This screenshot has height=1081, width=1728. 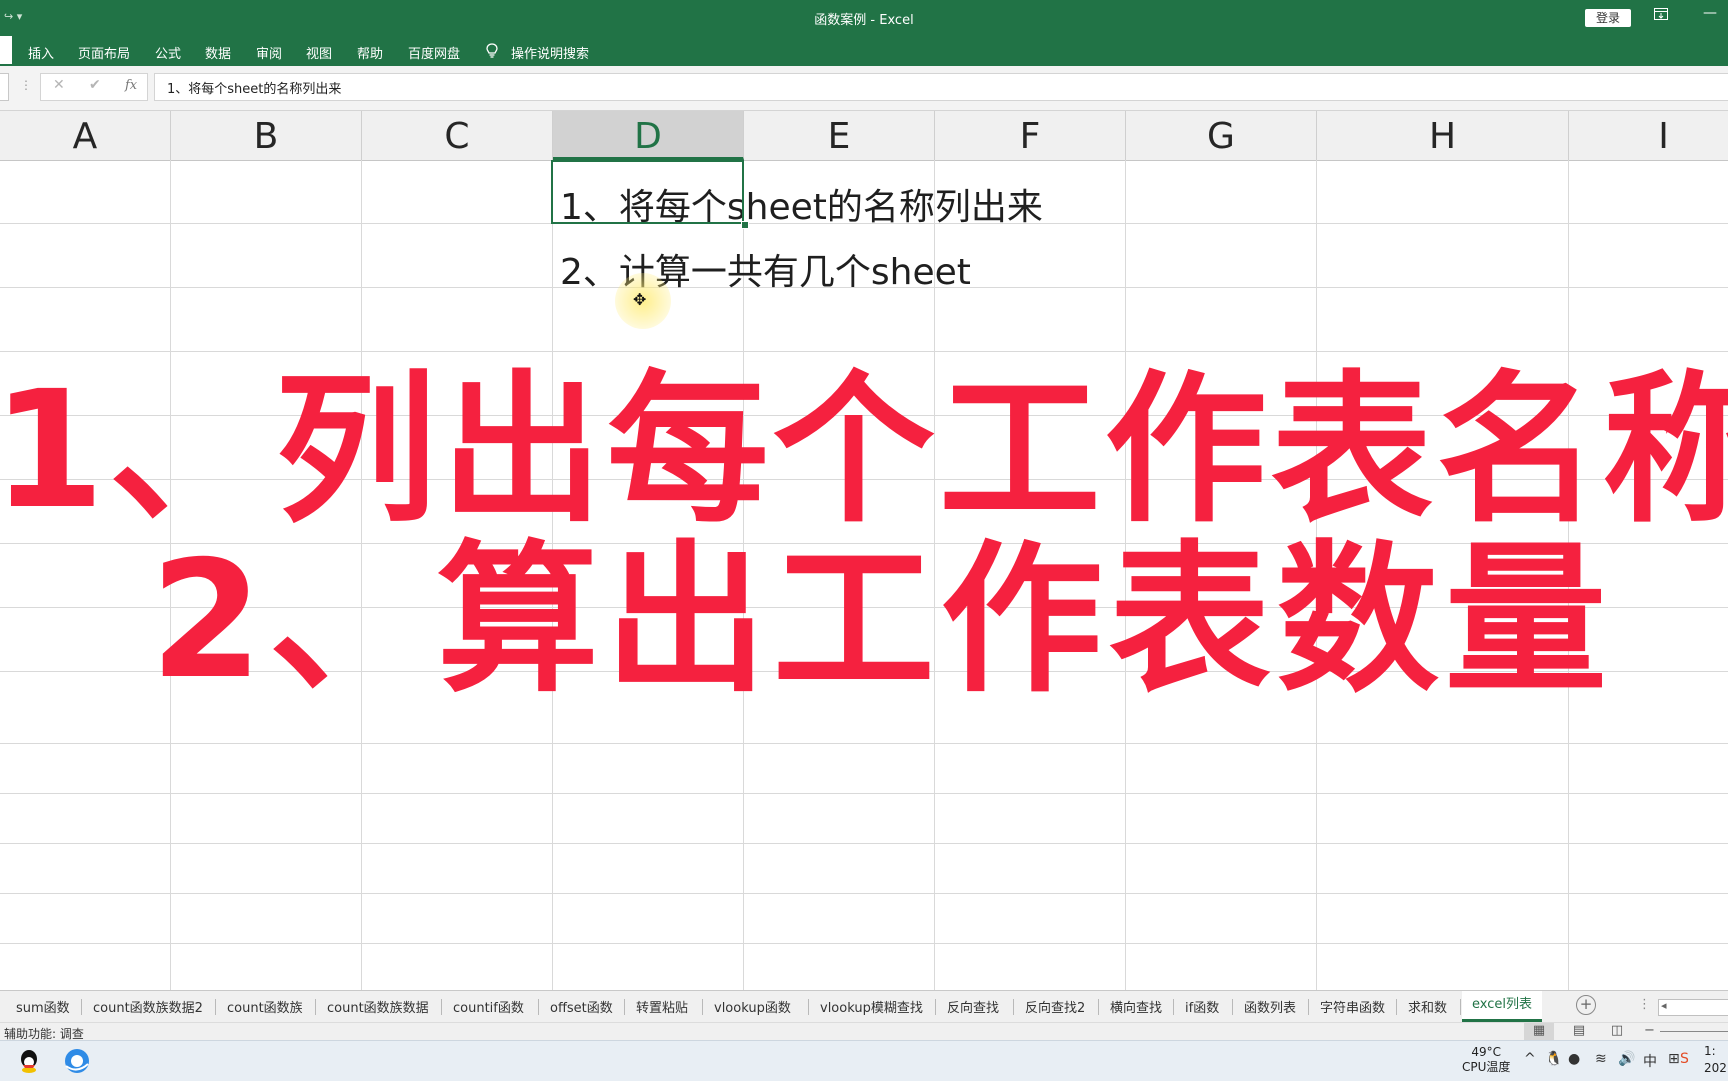 I want to click on sheet-tab: vlookup模糊查找, so click(x=871, y=1006).